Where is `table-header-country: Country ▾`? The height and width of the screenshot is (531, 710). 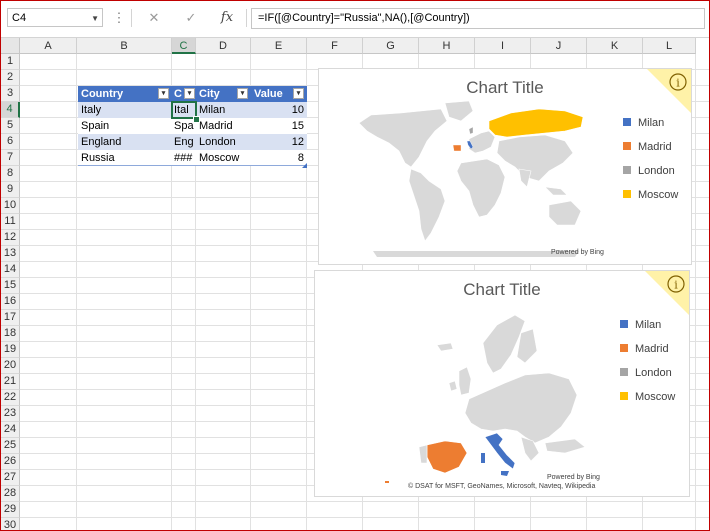
table-header-country: Country ▾ is located at coordinates (125, 94).